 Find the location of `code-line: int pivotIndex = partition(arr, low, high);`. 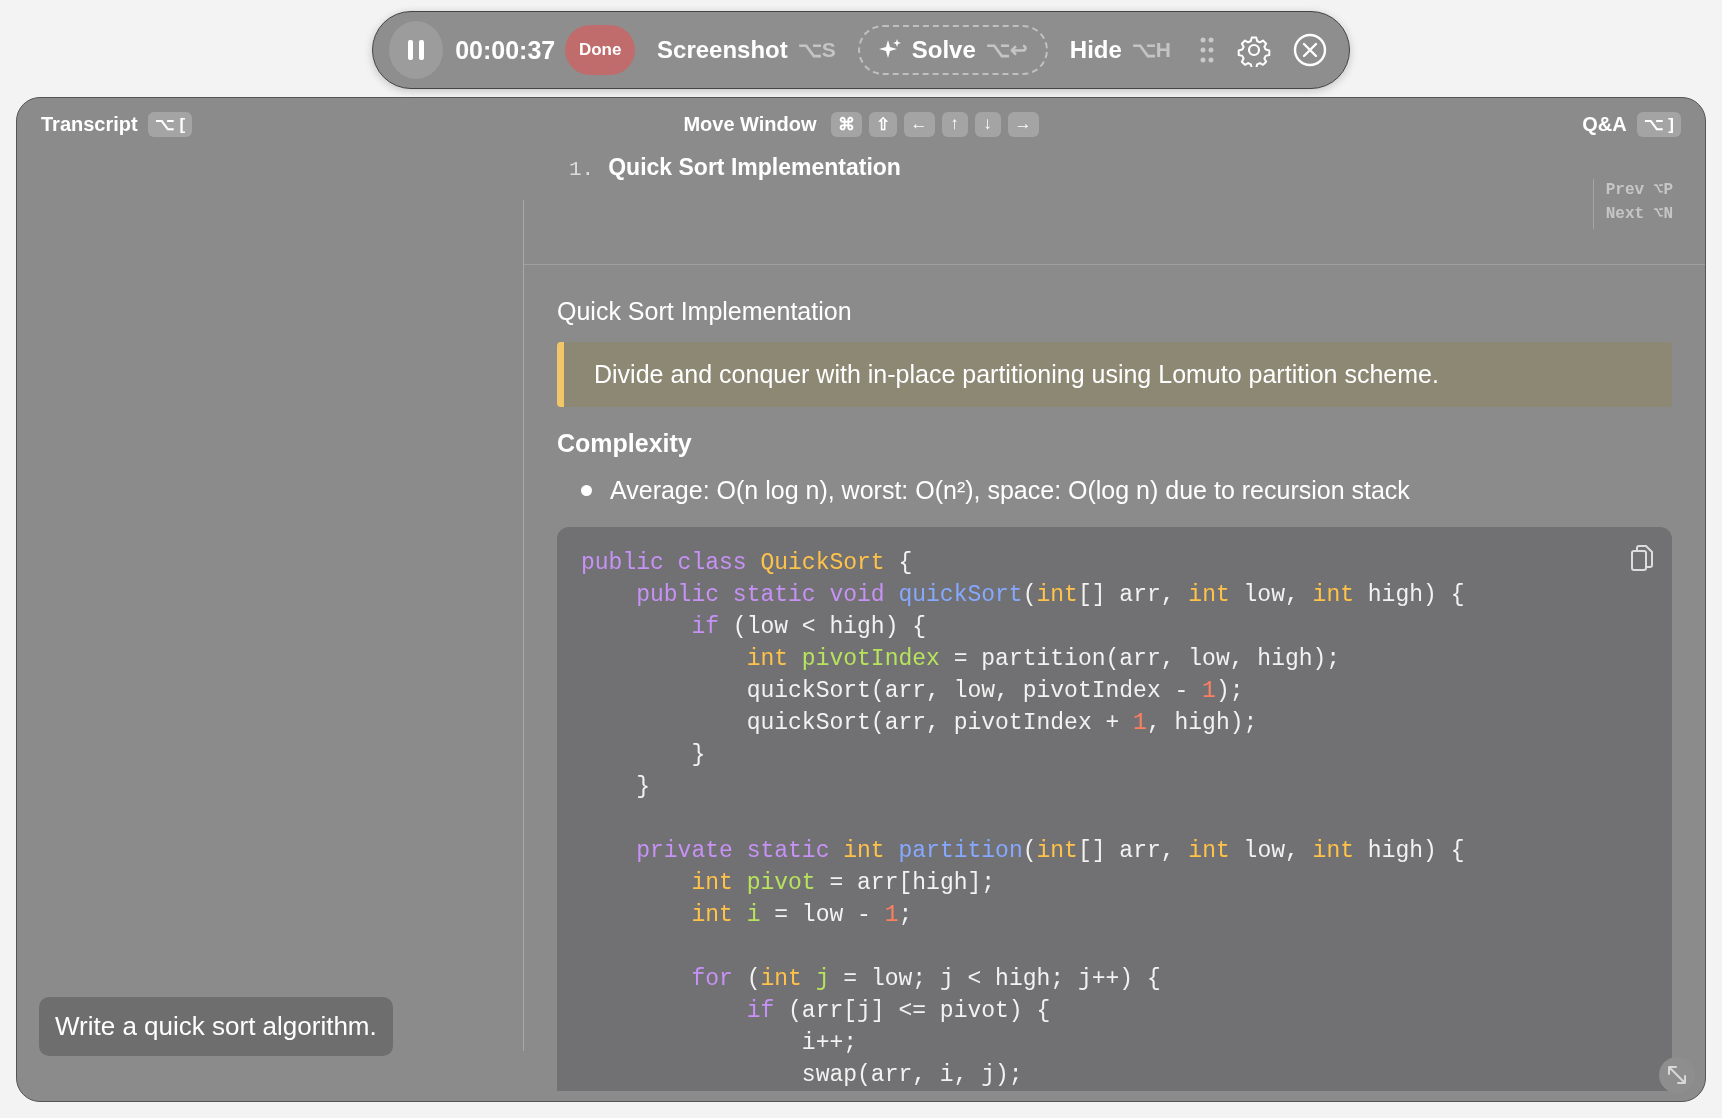

code-line: int pivotIndex = partition(arr, low, high); is located at coordinates (1043, 659).